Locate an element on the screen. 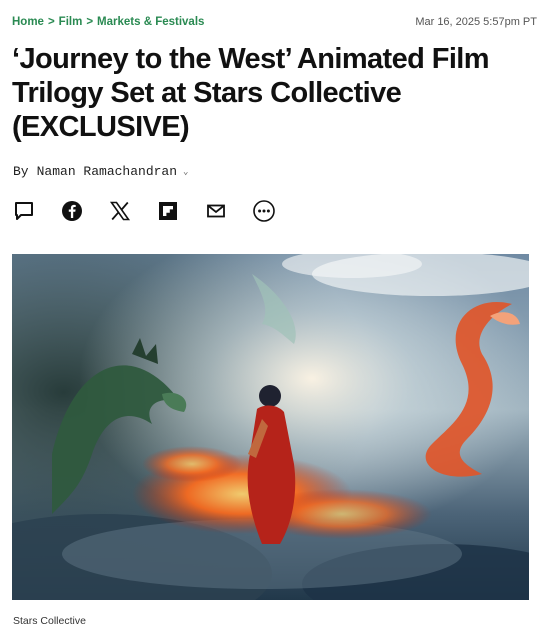 This screenshot has width=551, height=640. flipboard-icon is located at coordinates (168, 211).